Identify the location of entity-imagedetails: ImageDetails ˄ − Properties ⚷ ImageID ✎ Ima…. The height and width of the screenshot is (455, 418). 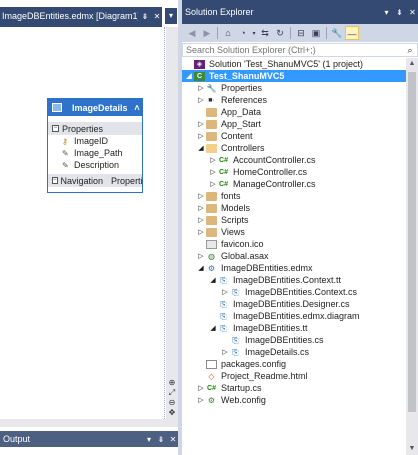
(95, 145).